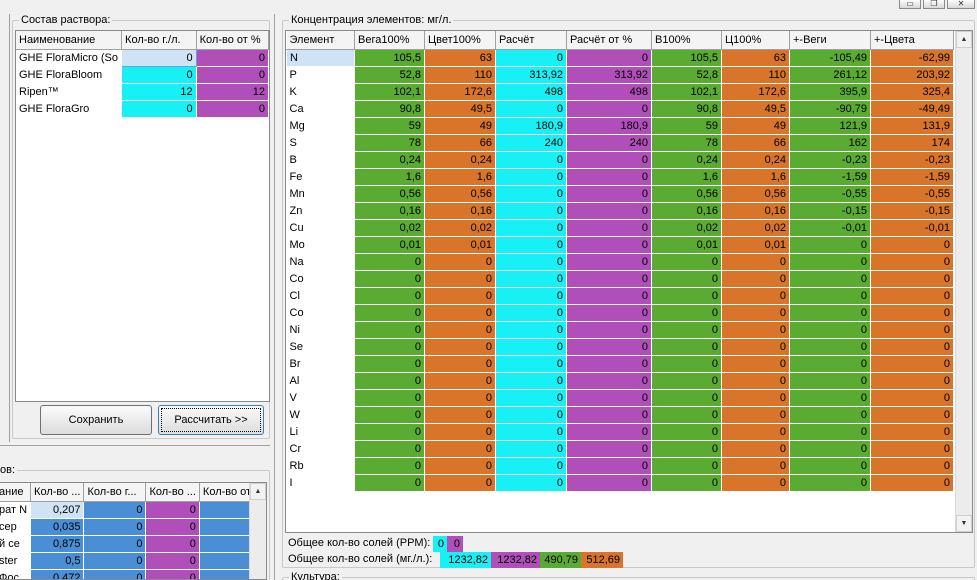 The height and width of the screenshot is (580, 977). I want to click on concentration-col-header: Ц100%, so click(755, 40).